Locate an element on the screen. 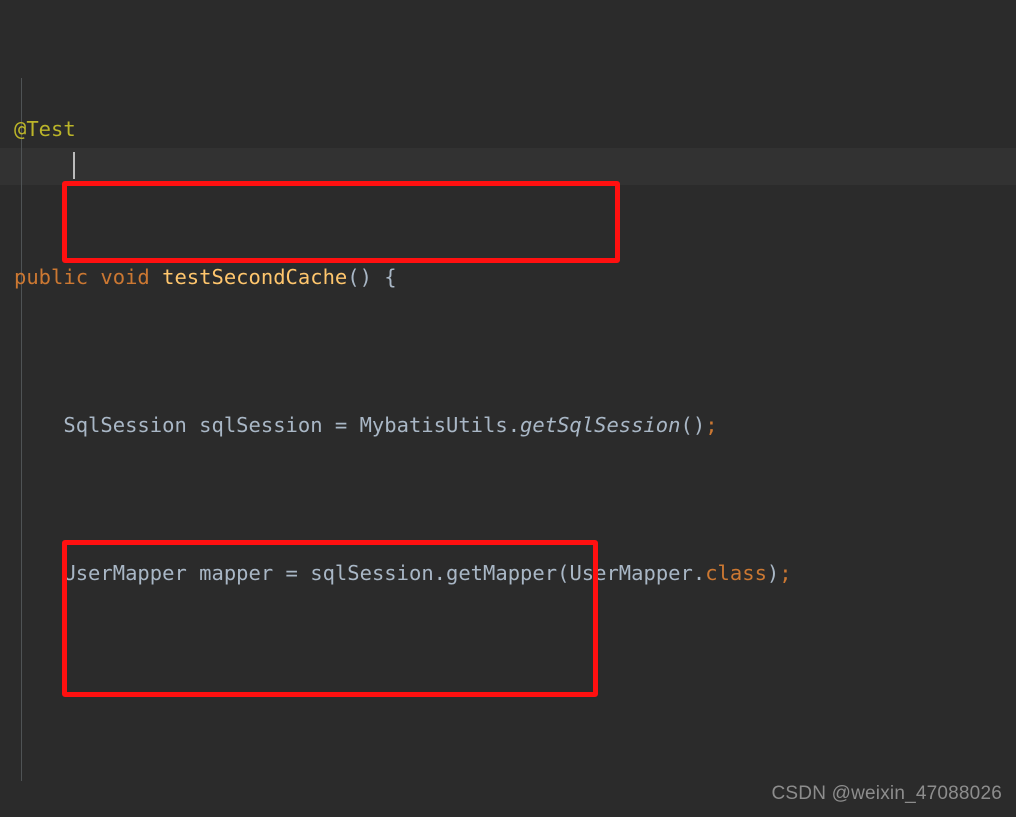 The width and height of the screenshot is (1016, 817). keyword-void: void is located at coordinates (125, 277).